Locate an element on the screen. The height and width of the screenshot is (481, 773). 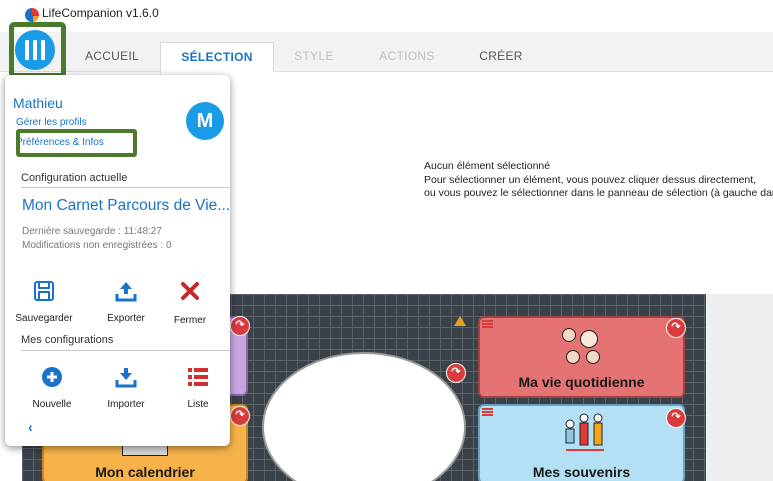
app-logo-icon is located at coordinates (32, 15).